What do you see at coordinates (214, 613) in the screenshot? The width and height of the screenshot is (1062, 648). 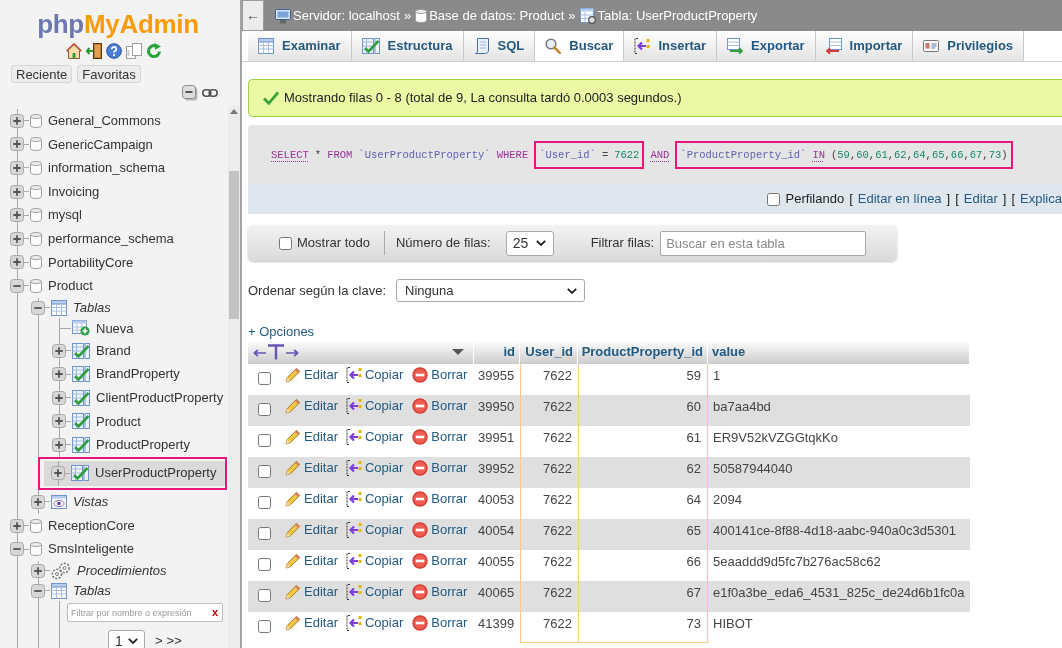 I see `clear-button: x` at bounding box center [214, 613].